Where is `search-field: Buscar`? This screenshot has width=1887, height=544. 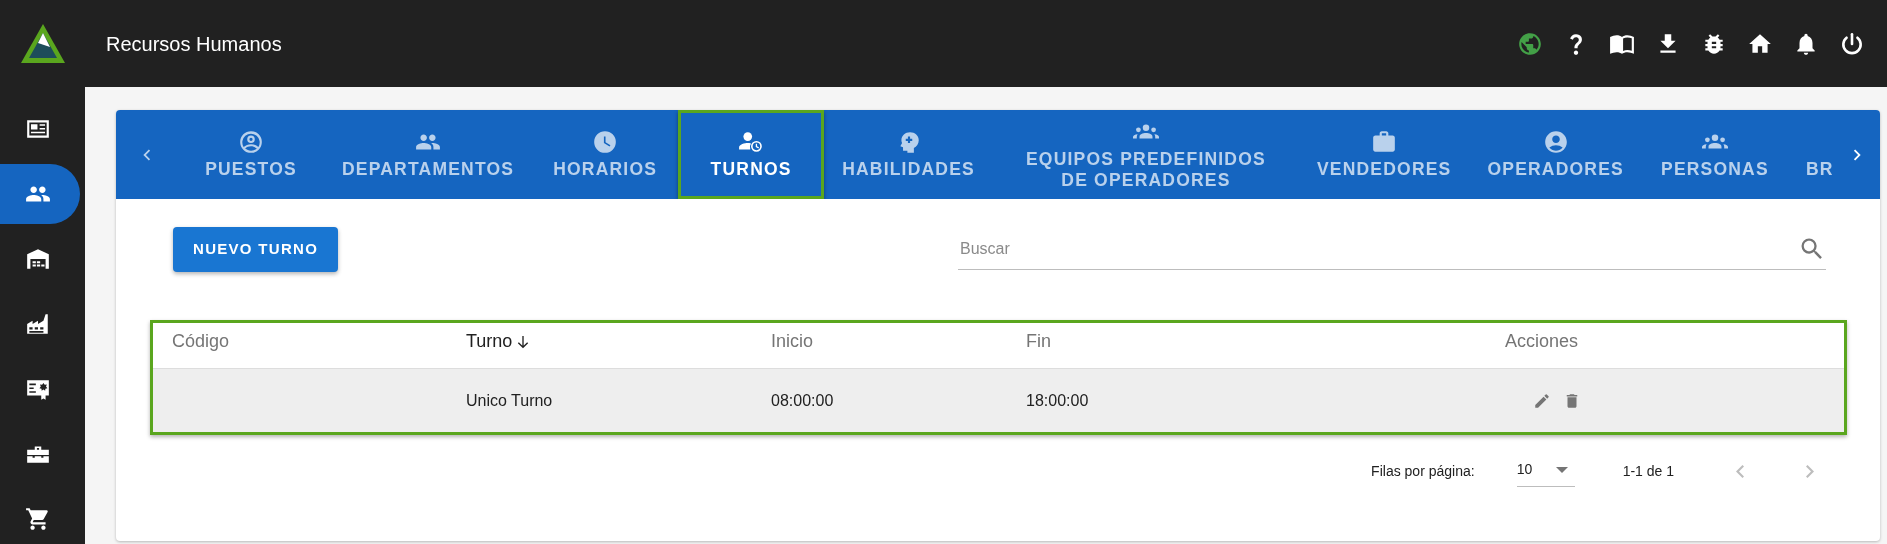 search-field: Buscar is located at coordinates (1378, 248).